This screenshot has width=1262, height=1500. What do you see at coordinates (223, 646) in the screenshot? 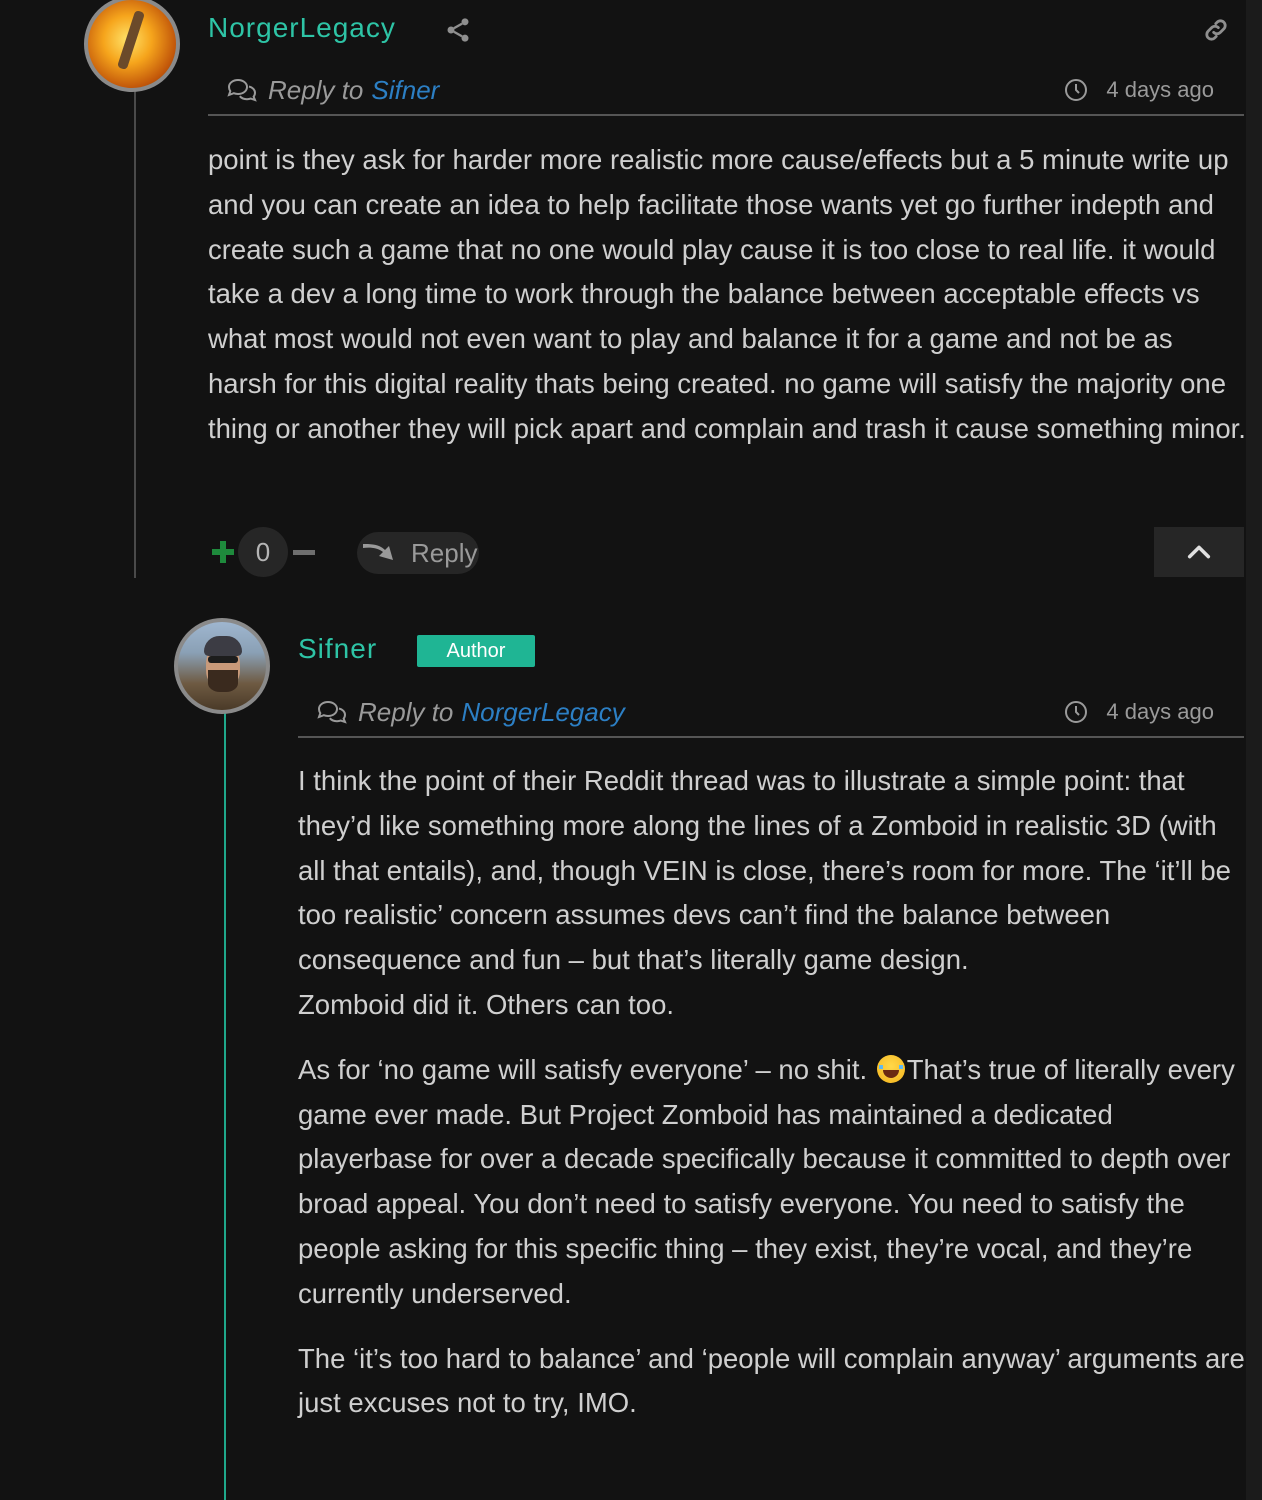
I see `avatar-hat` at bounding box center [223, 646].